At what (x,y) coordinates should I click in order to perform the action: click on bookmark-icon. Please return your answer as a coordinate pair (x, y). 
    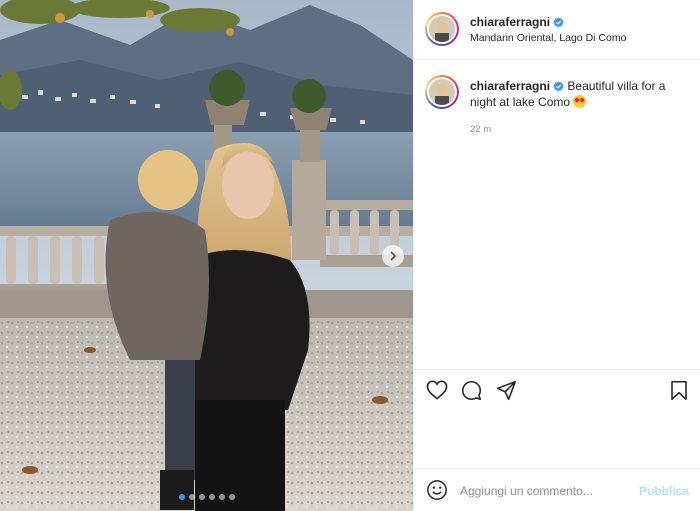
    Looking at the image, I should click on (679, 390).